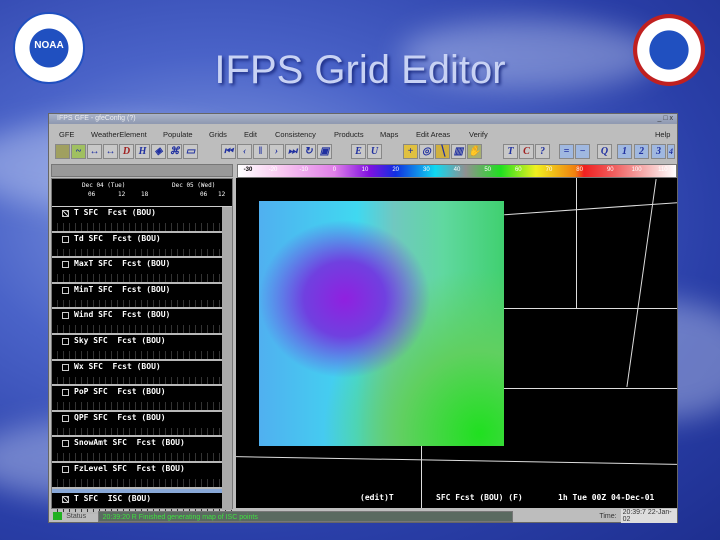 The height and width of the screenshot is (540, 720). What do you see at coordinates (142, 193) in the screenshot?
I see `time-scale: Dec 04 (Tue) Dec 05 (Wed) 06 12 18 06 12` at bounding box center [142, 193].